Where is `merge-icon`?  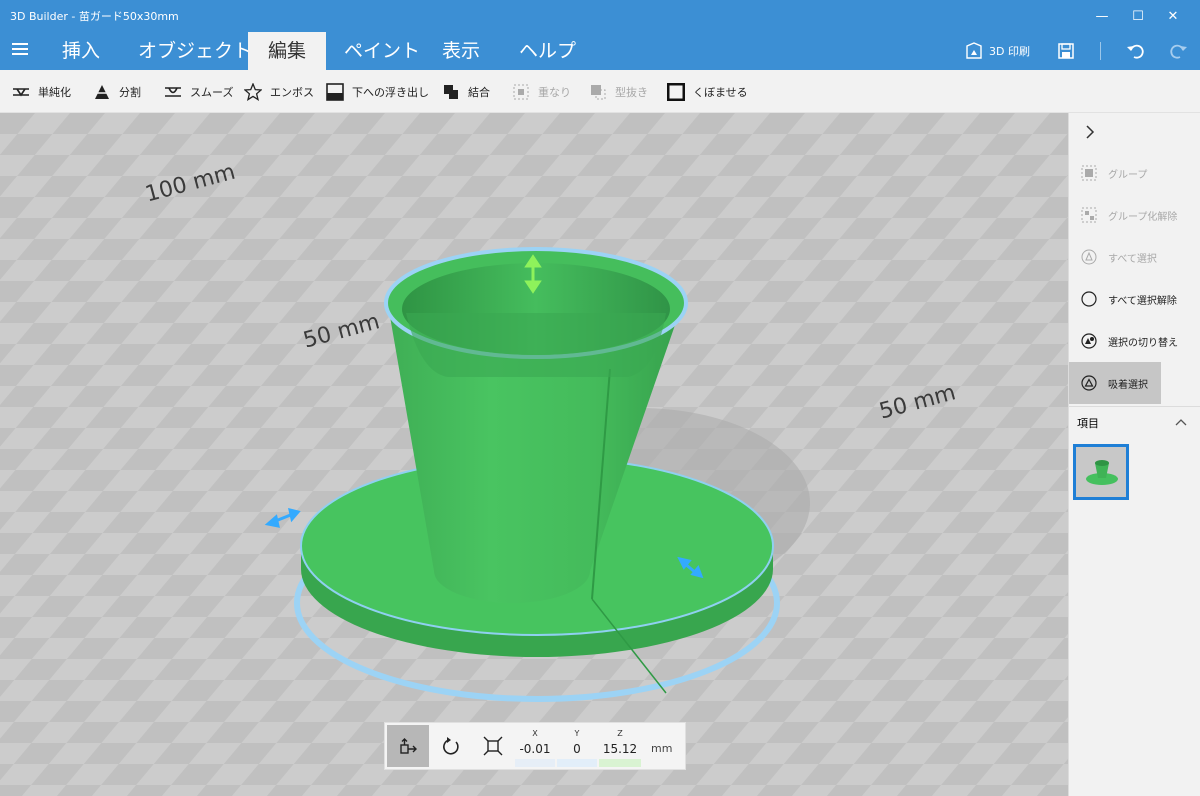
merge-icon is located at coordinates (451, 92).